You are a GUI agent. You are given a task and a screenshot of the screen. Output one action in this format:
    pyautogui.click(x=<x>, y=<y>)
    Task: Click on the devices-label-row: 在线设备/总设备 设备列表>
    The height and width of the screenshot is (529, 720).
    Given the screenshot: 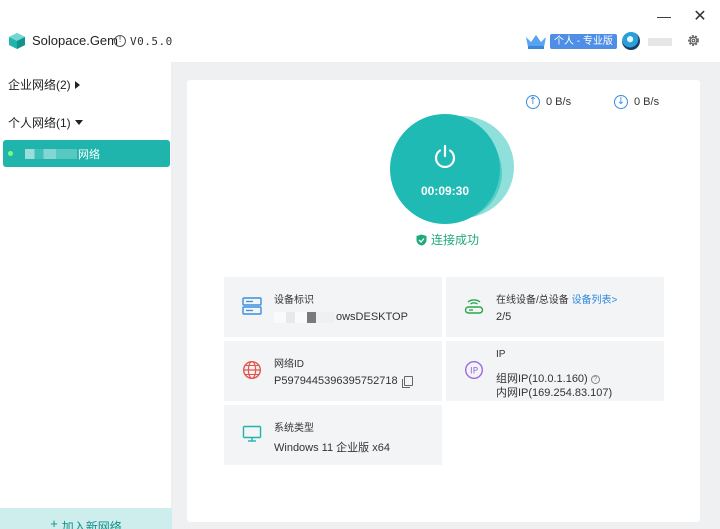 What is the action you would take?
    pyautogui.click(x=556, y=298)
    